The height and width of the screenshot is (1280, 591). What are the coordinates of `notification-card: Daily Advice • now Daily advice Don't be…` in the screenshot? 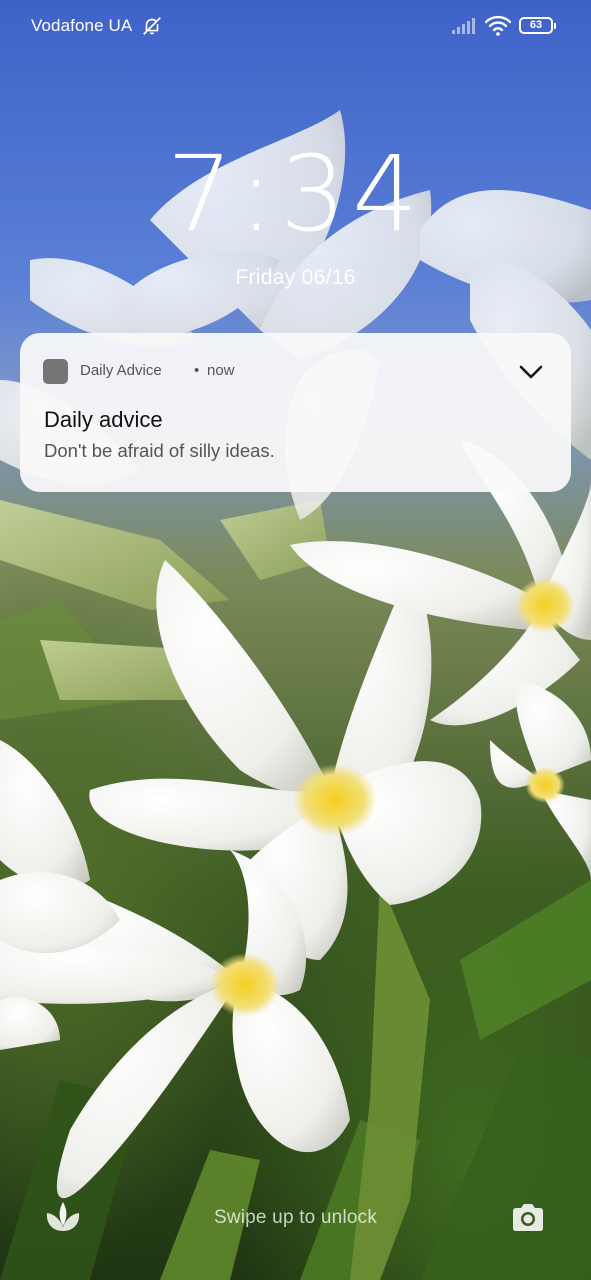 It's located at (295, 412).